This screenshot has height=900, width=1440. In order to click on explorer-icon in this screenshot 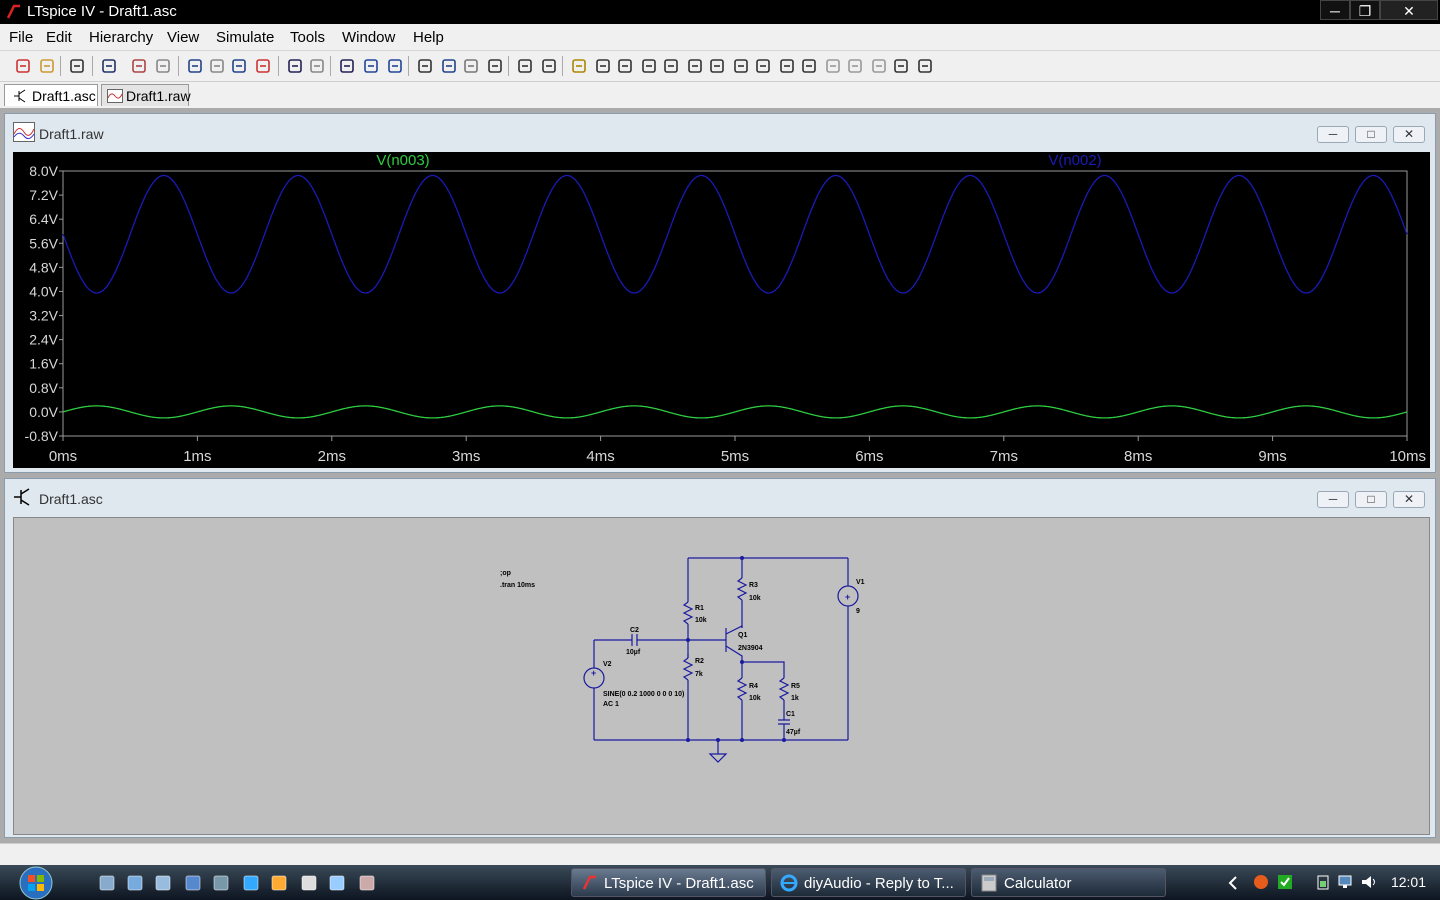, I will do `click(135, 883)`.